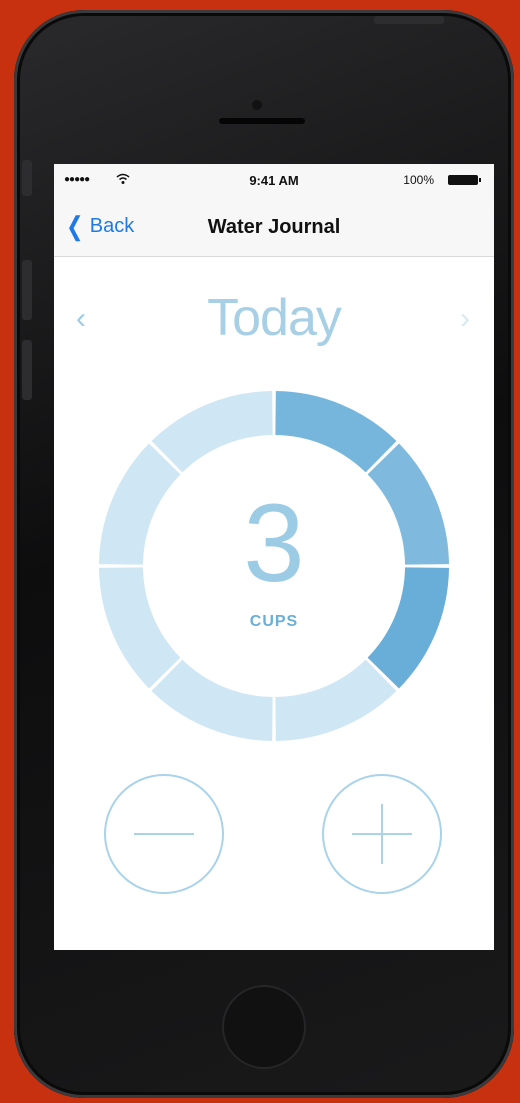 The image size is (520, 1103). I want to click on day-selector: ‹ Today ›, so click(274, 319).